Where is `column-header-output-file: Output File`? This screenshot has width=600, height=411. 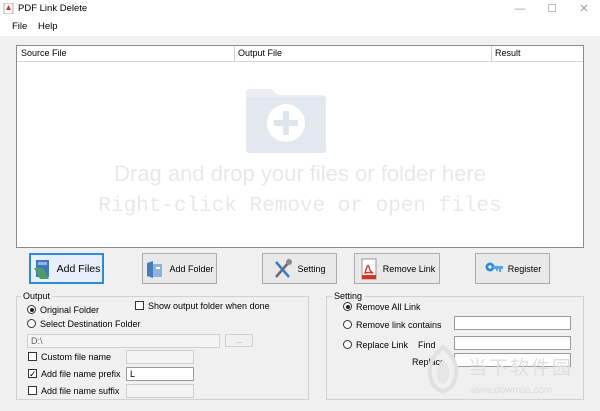 column-header-output-file: Output File is located at coordinates (260, 53).